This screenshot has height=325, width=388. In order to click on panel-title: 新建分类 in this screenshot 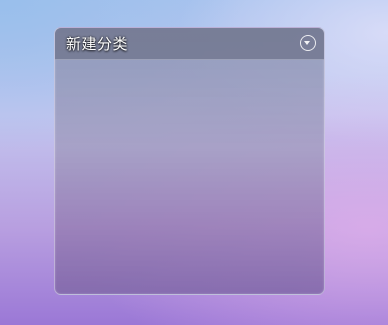, I will do `click(97, 44)`.